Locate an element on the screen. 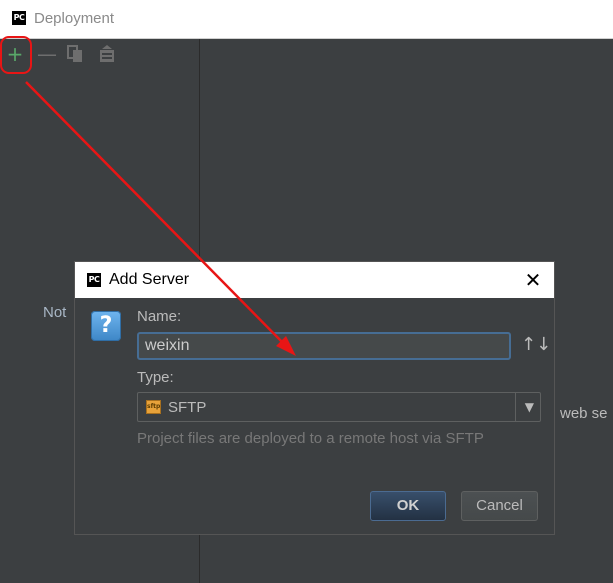 Image resolution: width=613 pixels, height=583 pixels. dialog-title: Add Server is located at coordinates (149, 279).